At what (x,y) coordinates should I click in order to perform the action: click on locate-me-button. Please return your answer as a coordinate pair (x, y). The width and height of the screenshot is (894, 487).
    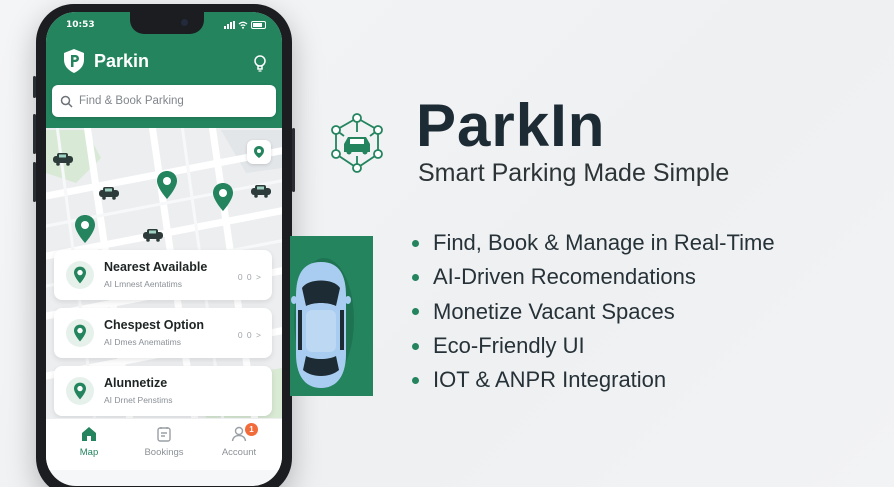
    Looking at the image, I should click on (259, 152).